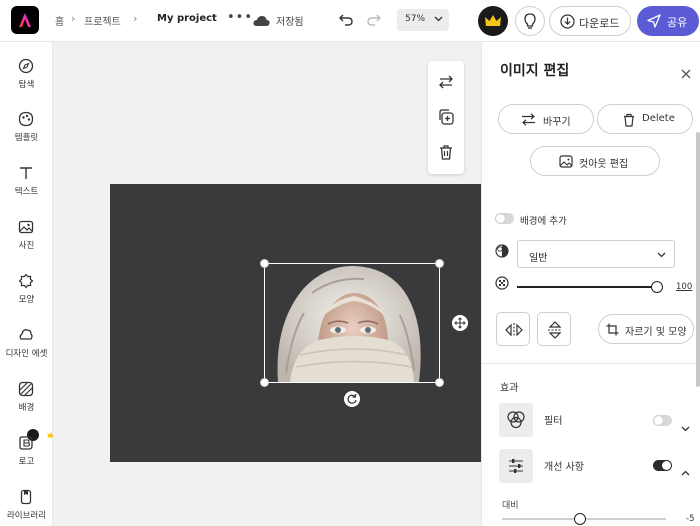 This screenshot has width=700, height=526. Describe the element at coordinates (26, 173) in the screenshot. I see `text-icon` at that location.